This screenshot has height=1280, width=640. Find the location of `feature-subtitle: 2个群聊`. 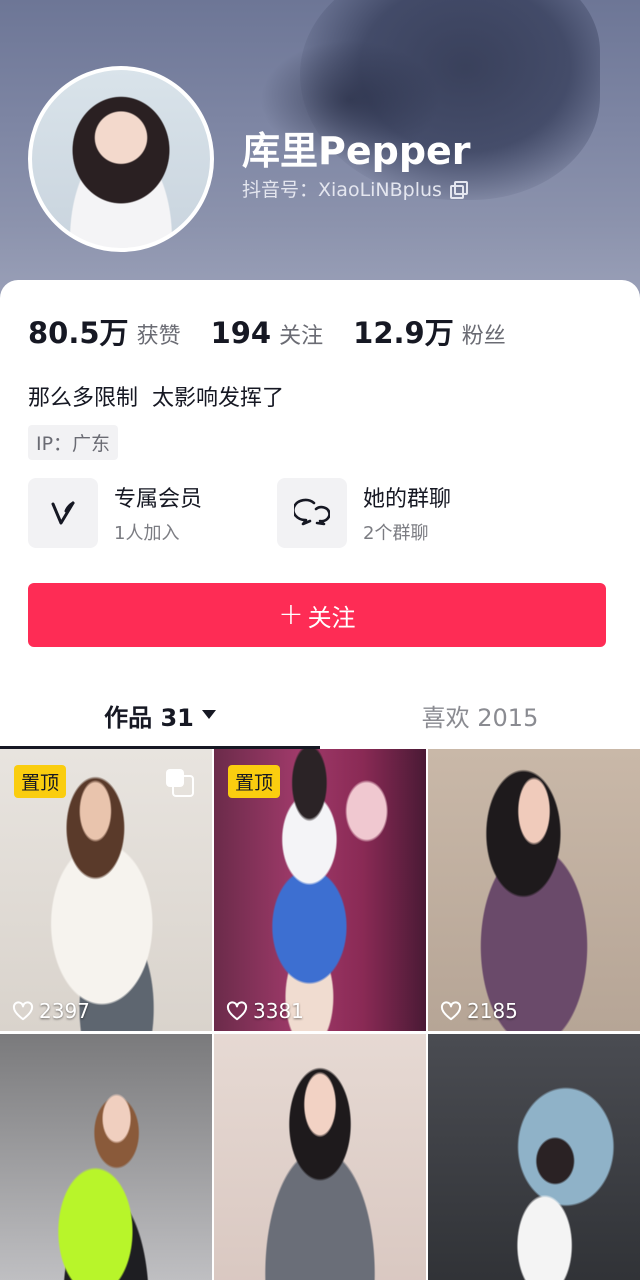

feature-subtitle: 2个群聊 is located at coordinates (396, 533).